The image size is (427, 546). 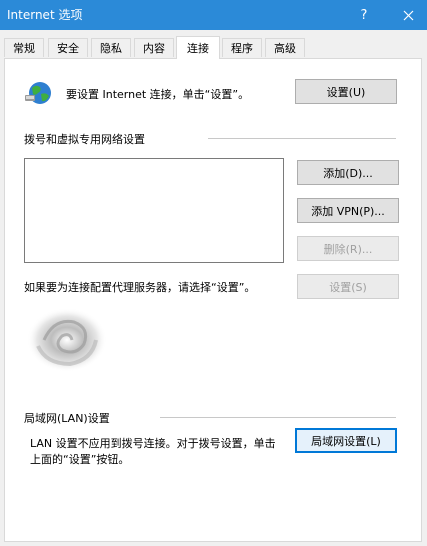 I want to click on close-icon, so click(x=408, y=15).